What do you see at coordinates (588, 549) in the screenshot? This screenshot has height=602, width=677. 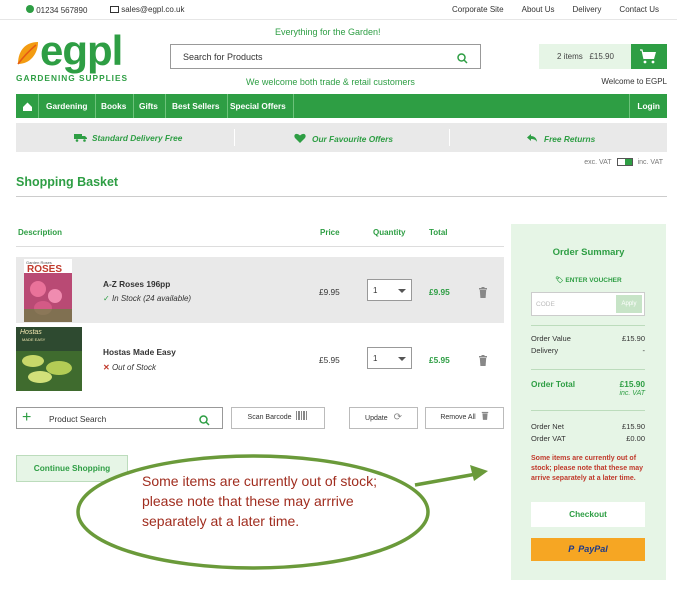 I see `paypal-button: P PayPal` at bounding box center [588, 549].